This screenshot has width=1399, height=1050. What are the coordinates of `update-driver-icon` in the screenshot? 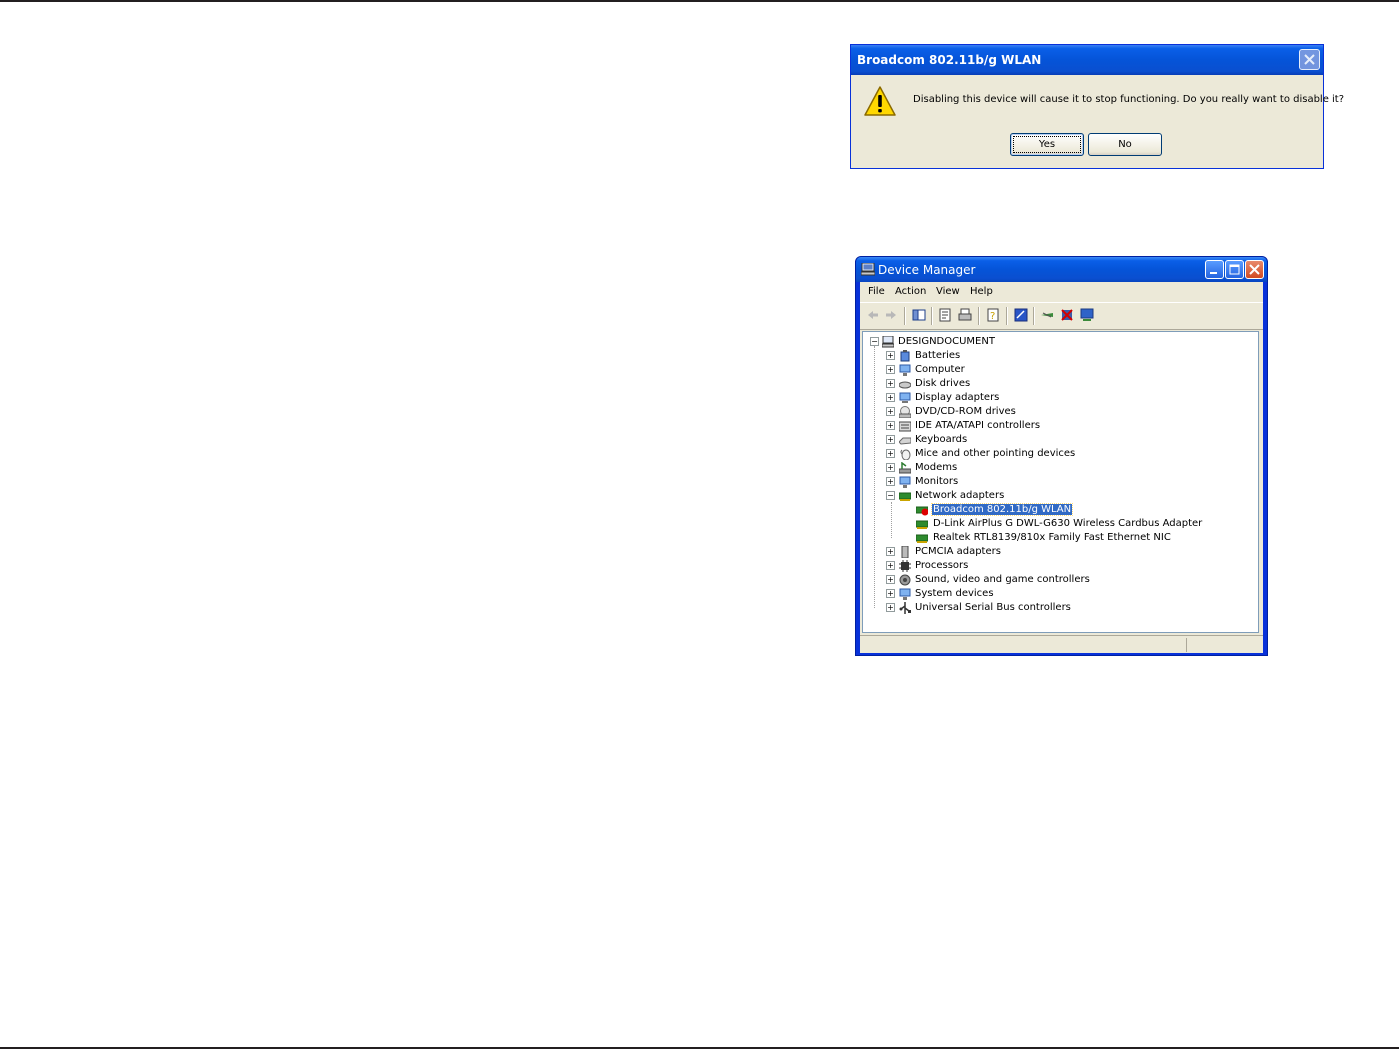 It's located at (1047, 315).